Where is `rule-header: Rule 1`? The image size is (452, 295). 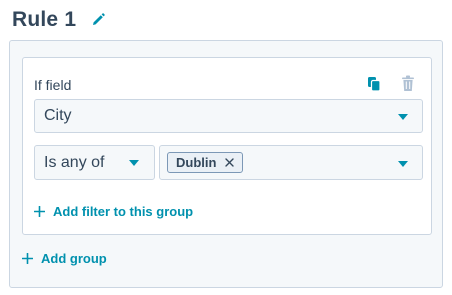 rule-header: Rule 1 is located at coordinates (59, 20).